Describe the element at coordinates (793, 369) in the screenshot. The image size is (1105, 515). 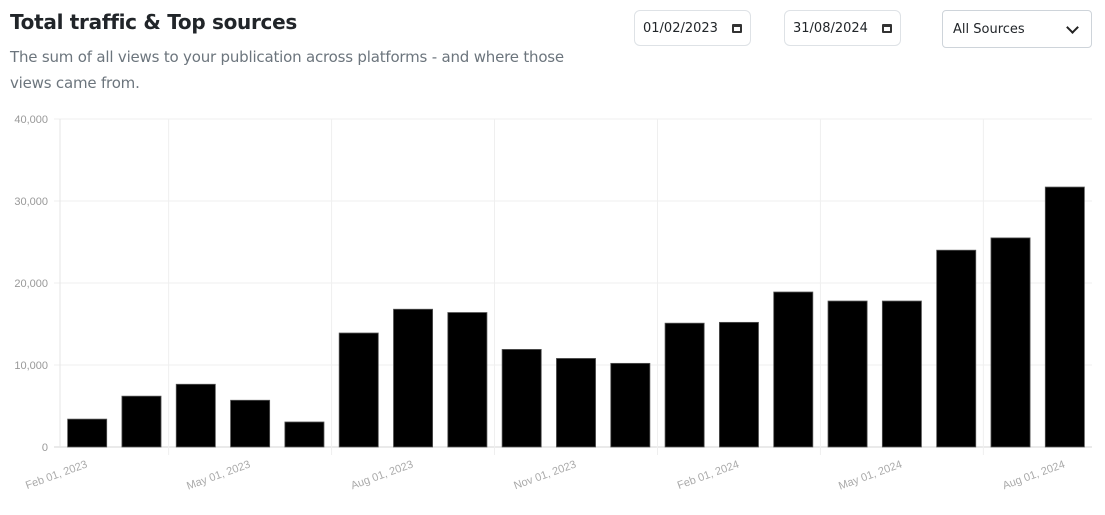
I see `bar-mar-2024` at that location.